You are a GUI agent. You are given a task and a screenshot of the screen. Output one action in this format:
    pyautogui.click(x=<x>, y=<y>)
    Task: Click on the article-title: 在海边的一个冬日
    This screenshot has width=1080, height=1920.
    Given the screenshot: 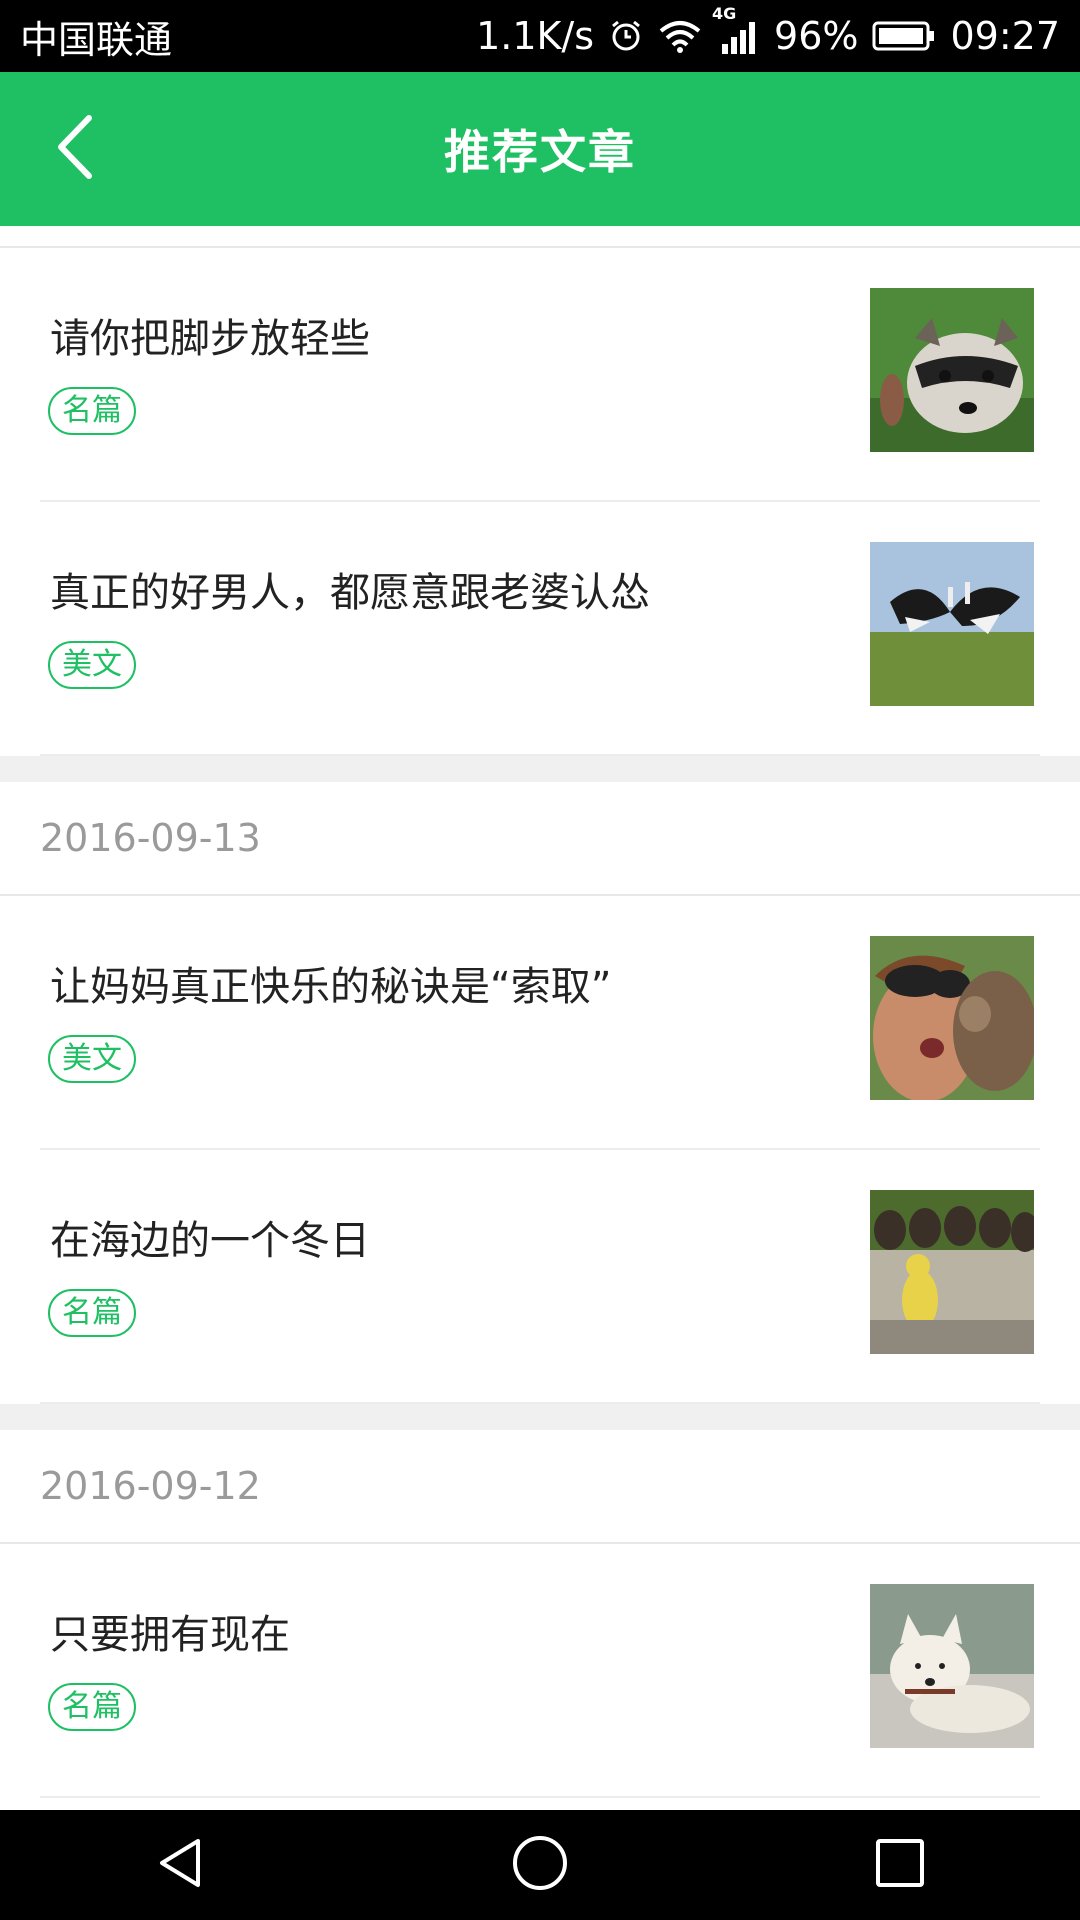 What is the action you would take?
    pyautogui.click(x=210, y=1241)
    